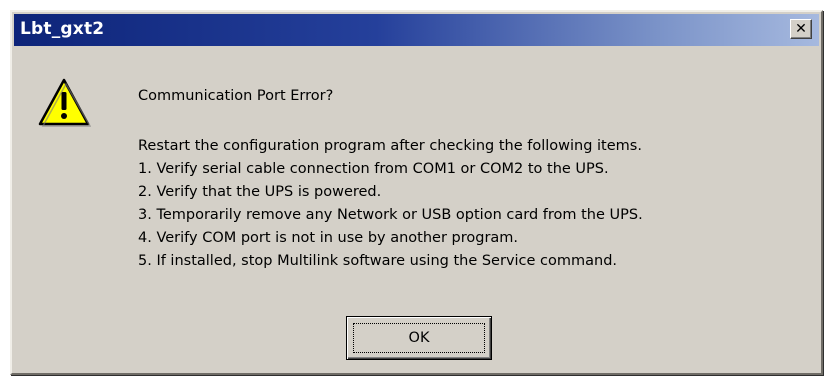 The width and height of the screenshot is (832, 383). I want to click on message-heading: Communication Port Error?, so click(236, 96).